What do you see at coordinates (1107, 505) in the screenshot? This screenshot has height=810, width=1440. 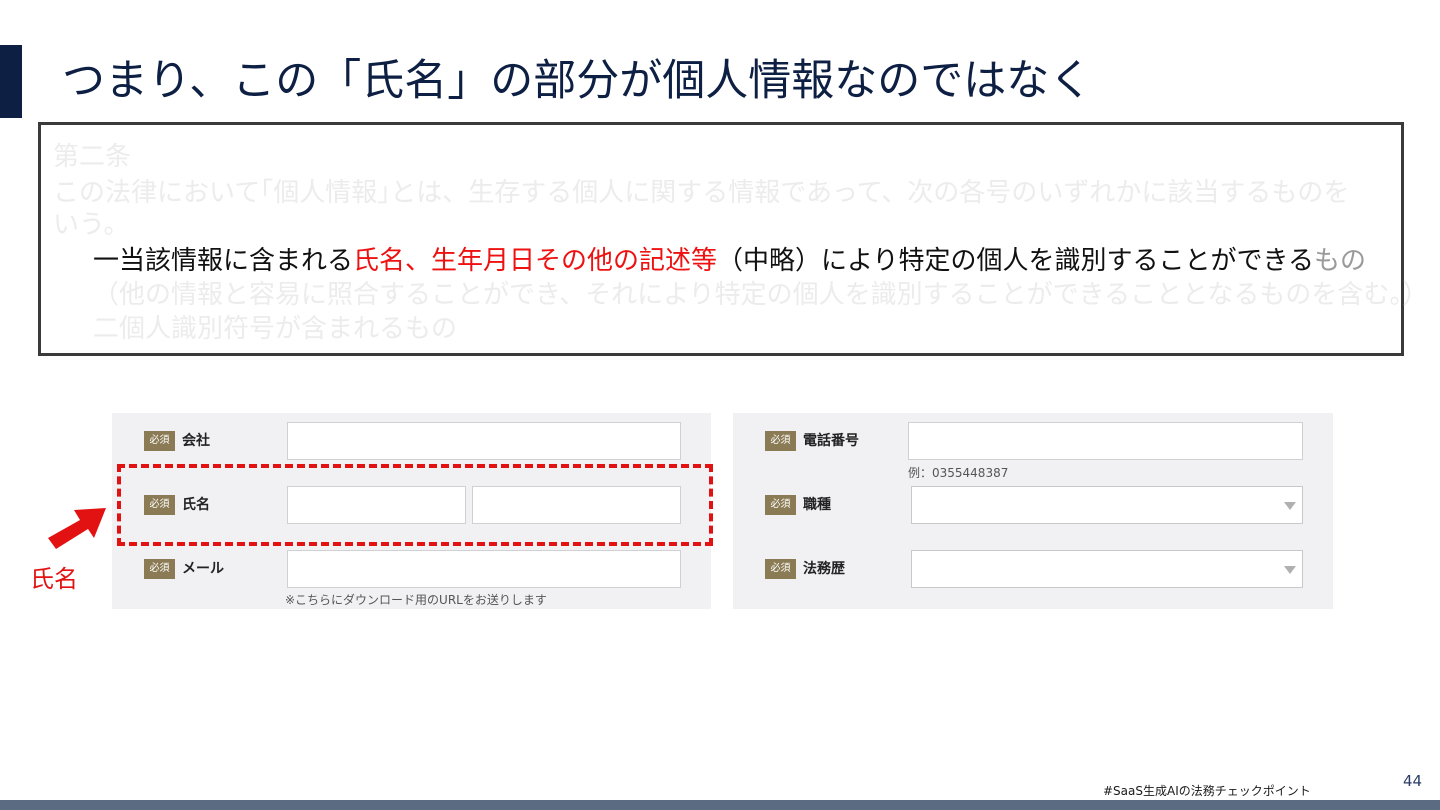 I see `job-select` at bounding box center [1107, 505].